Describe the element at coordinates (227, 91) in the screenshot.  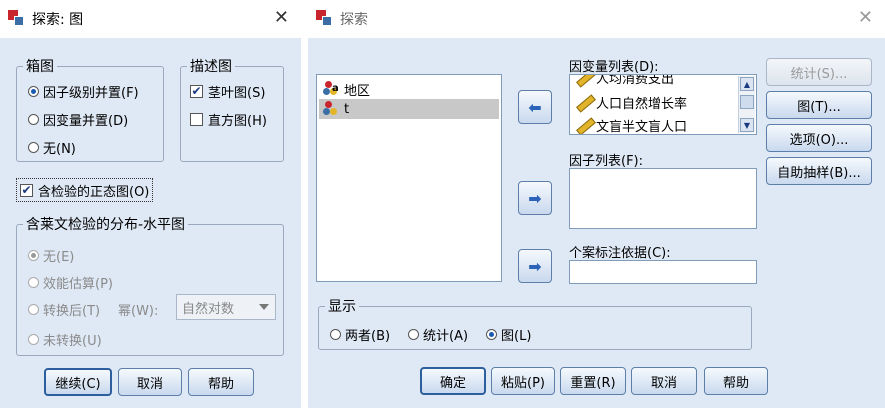
I see `stem-leaf-checkbox: ✔ 茎叶图(S)` at that location.